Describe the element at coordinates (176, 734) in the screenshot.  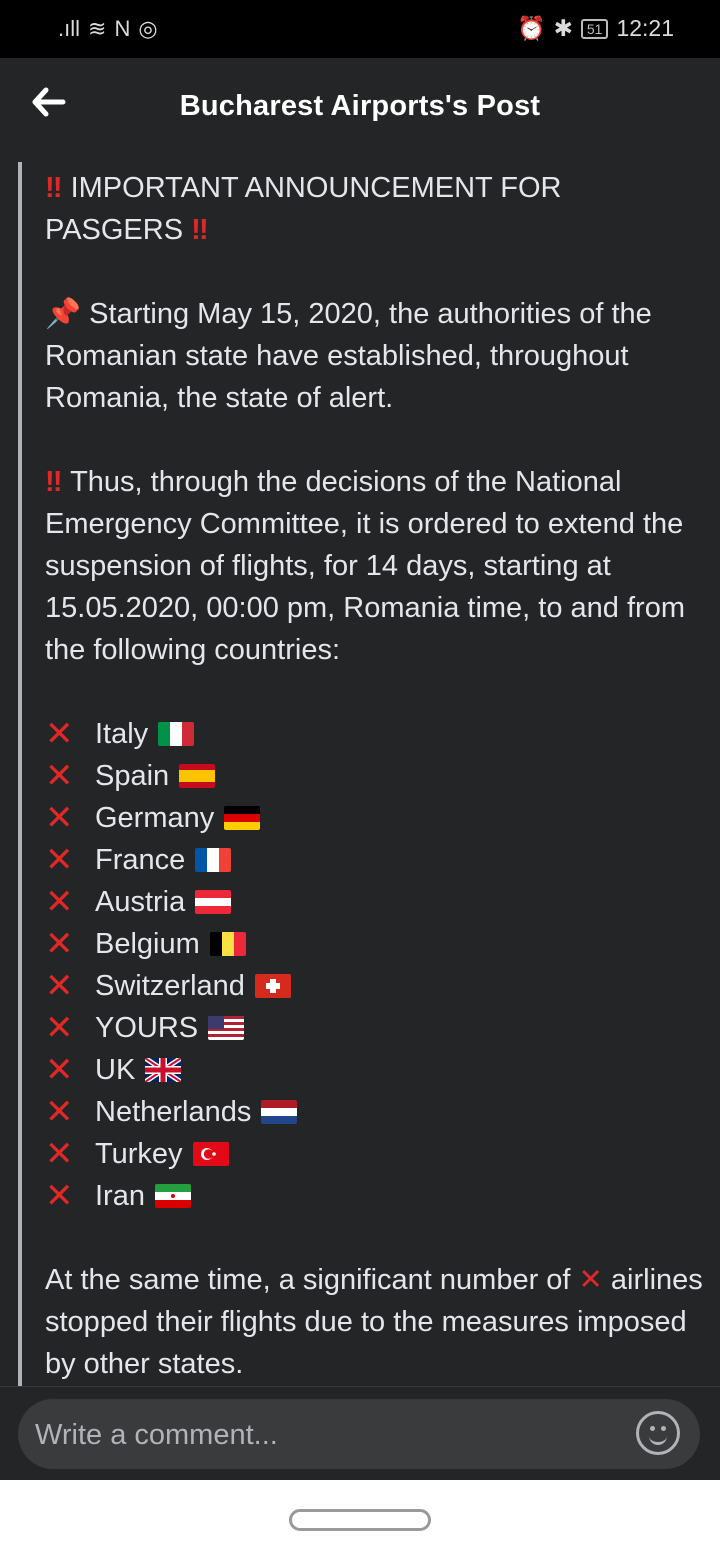
I see `flag-italy-icon` at that location.